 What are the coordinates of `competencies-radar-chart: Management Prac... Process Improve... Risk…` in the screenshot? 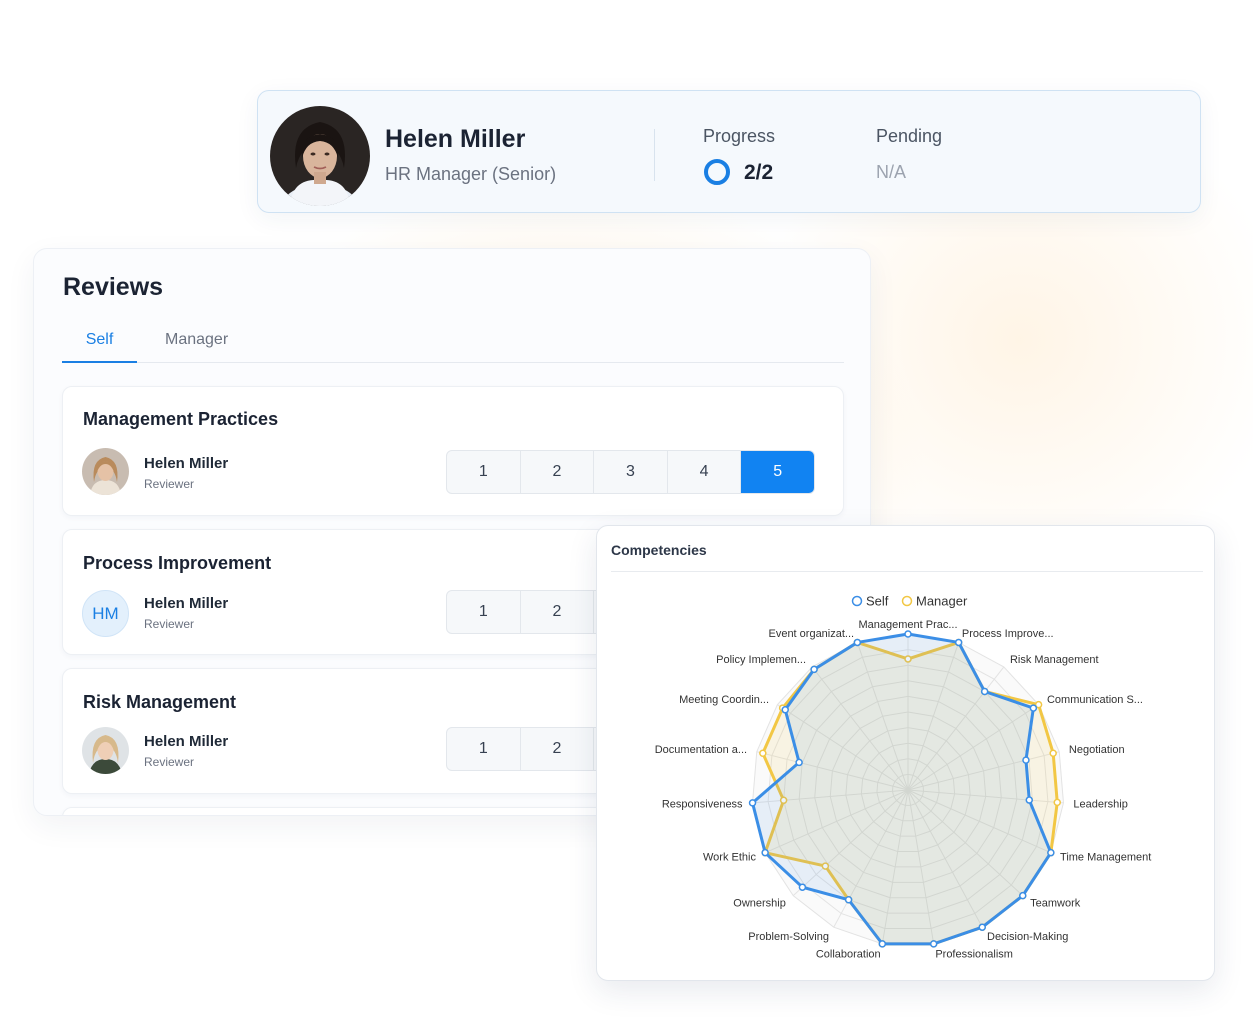 It's located at (903, 777).